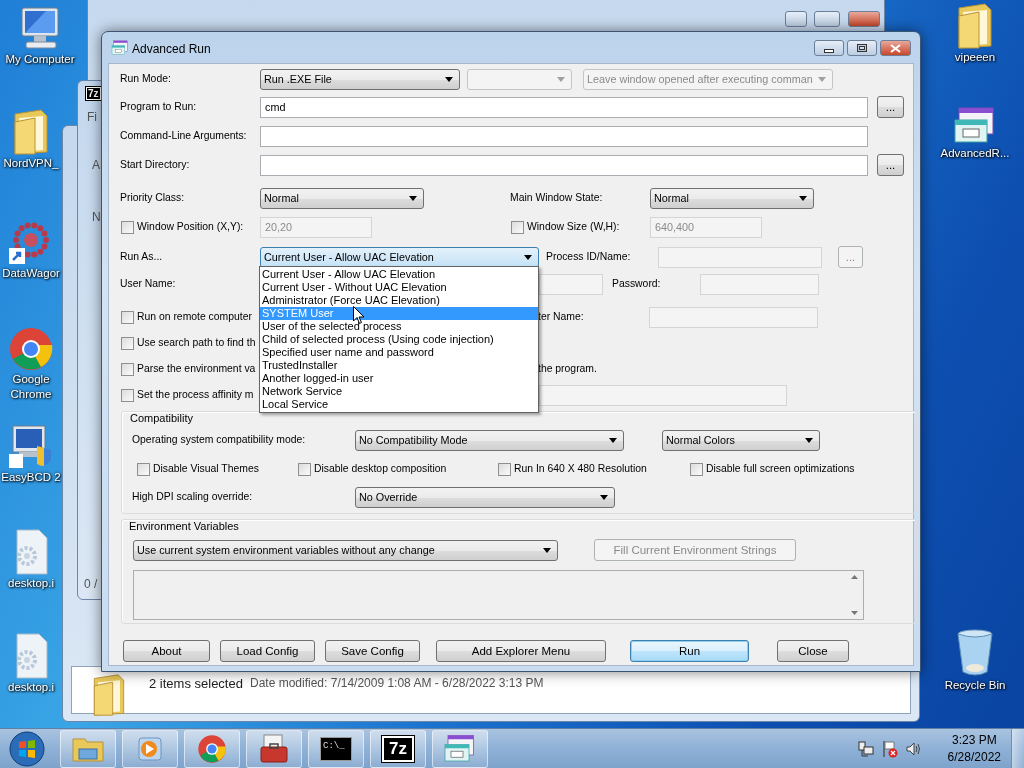  What do you see at coordinates (829, 51) in the screenshot?
I see `minimize-icon` at bounding box center [829, 51].